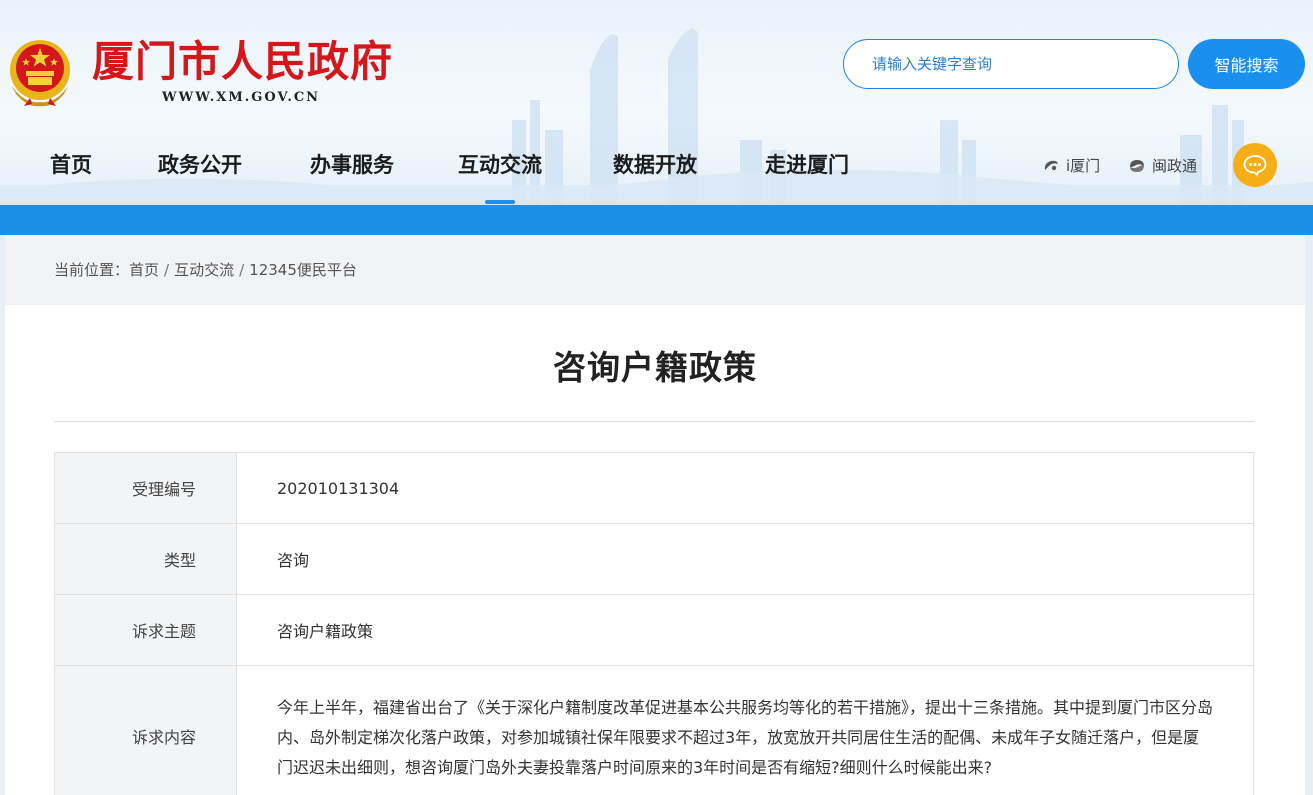 This screenshot has height=795, width=1313. What do you see at coordinates (1175, 166) in the screenshot?
I see `quick-link-label: 闽政通` at bounding box center [1175, 166].